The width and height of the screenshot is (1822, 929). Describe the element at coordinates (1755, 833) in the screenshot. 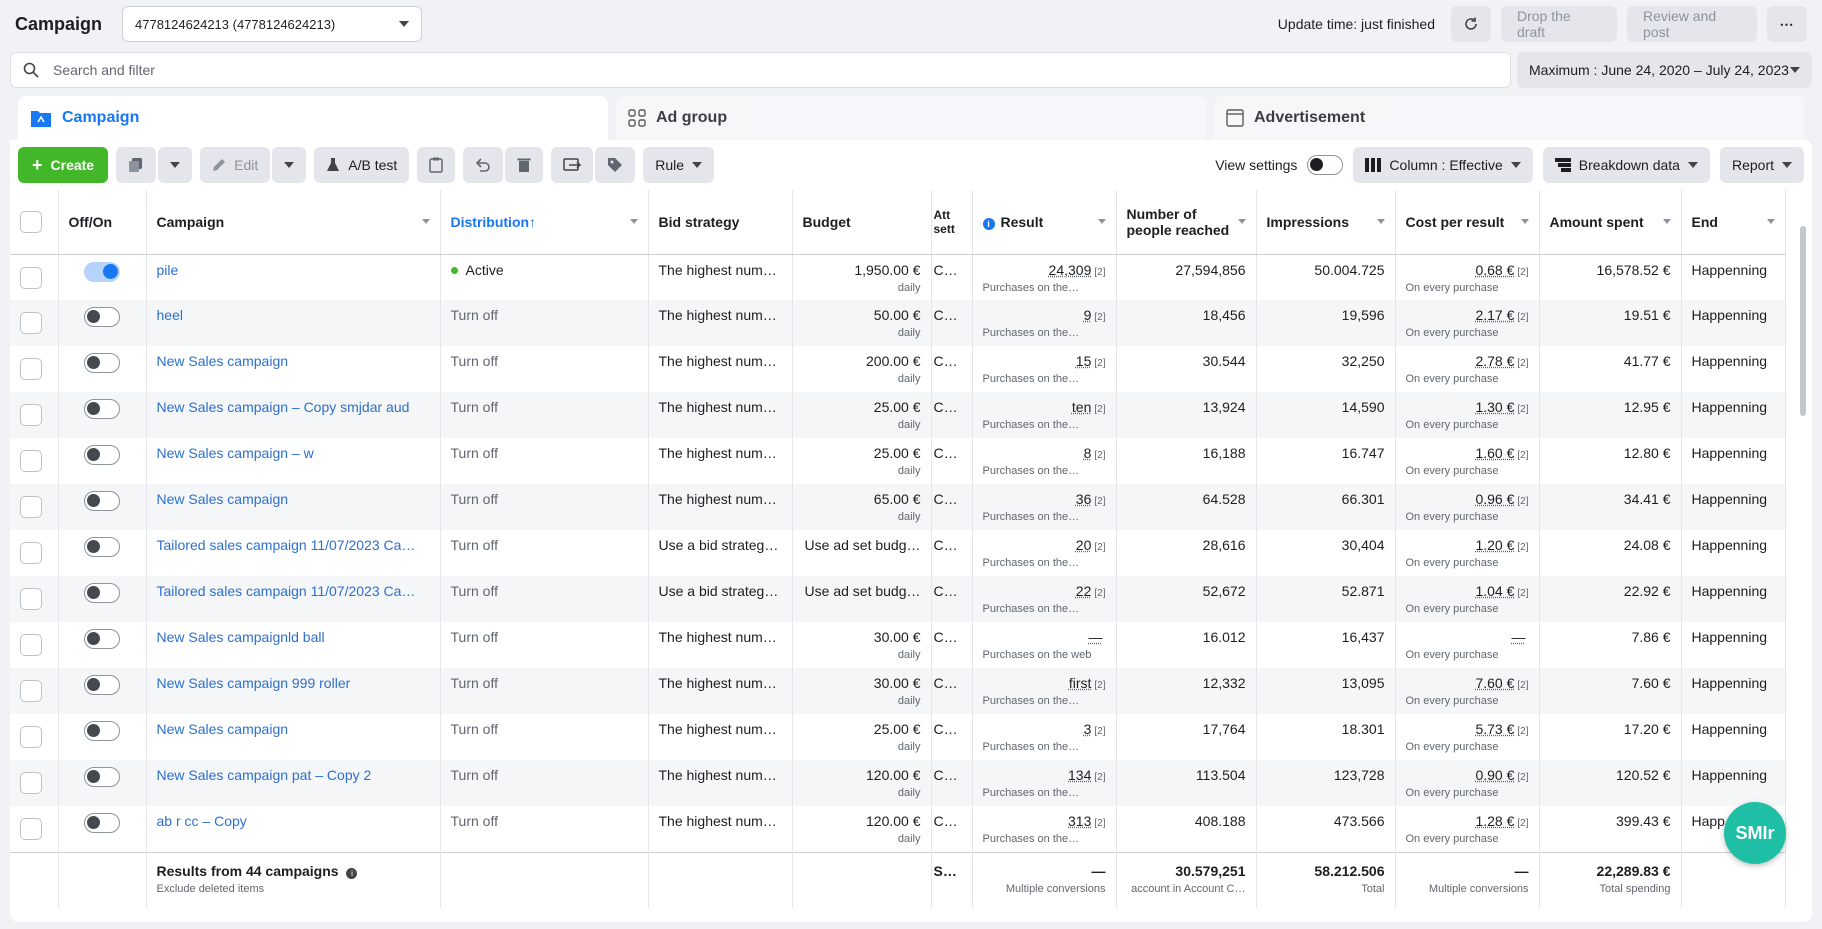

I see `smir-badge: SMIr` at that location.